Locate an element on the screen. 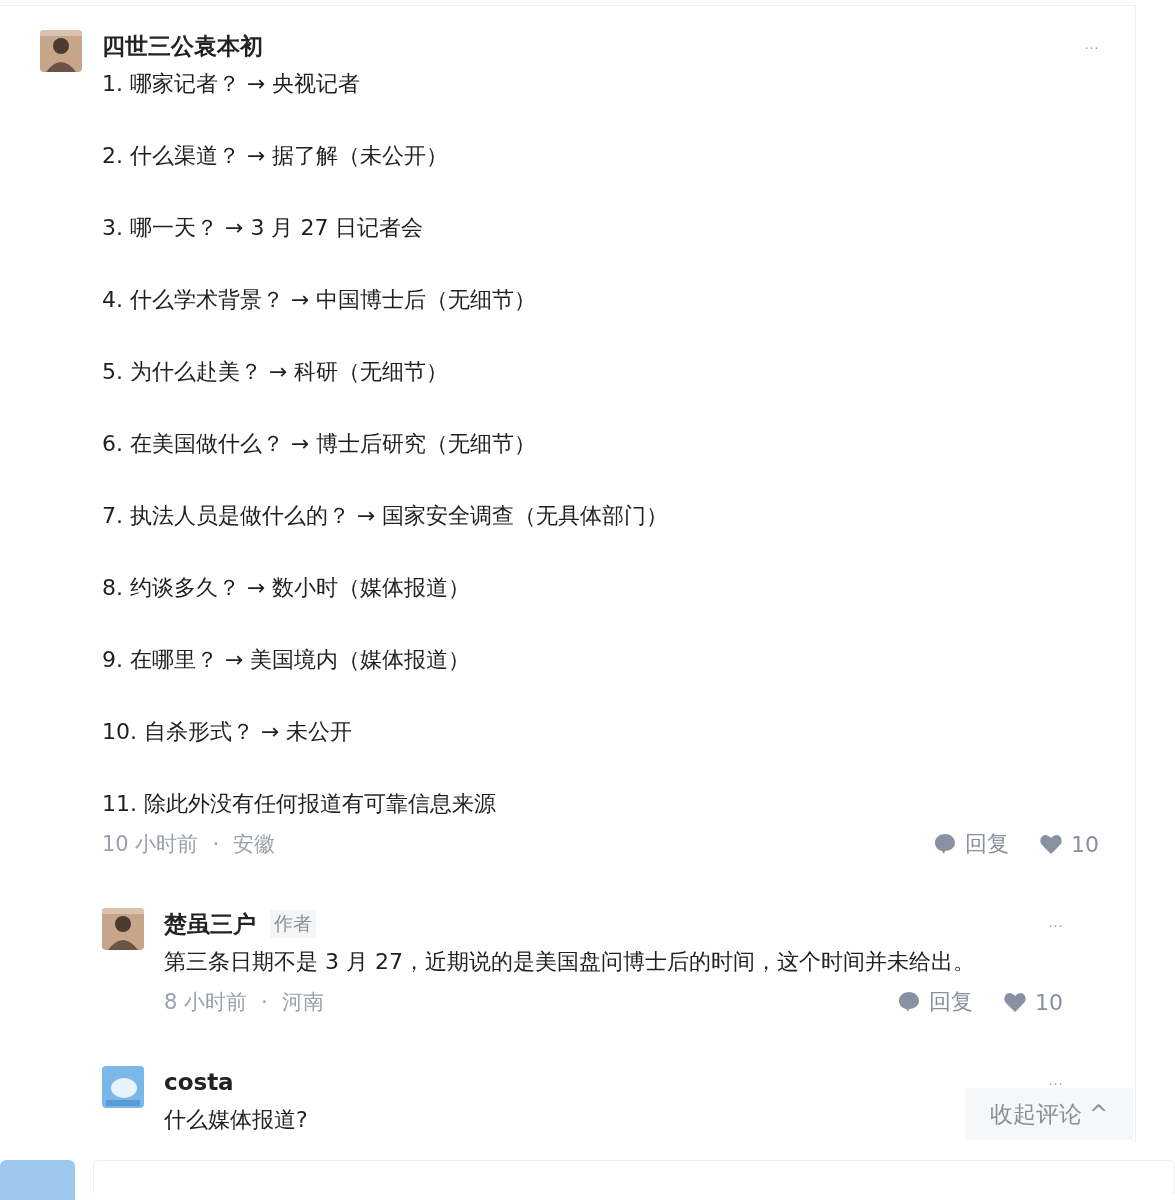  comment-text: 1. 哪家记者？ → 央视记者 is located at coordinates (231, 84).